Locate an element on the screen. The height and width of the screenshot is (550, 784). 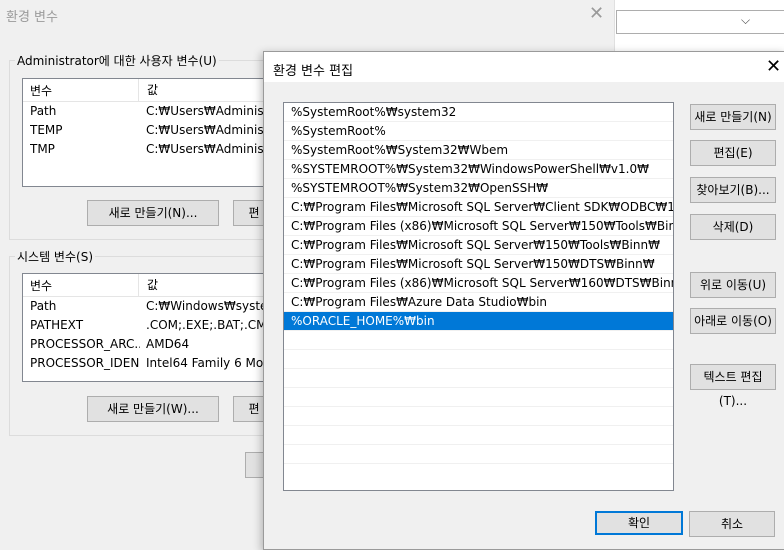
user-variables-label: Administrator에 대한 사용자 변수(U) is located at coordinates (117, 60).